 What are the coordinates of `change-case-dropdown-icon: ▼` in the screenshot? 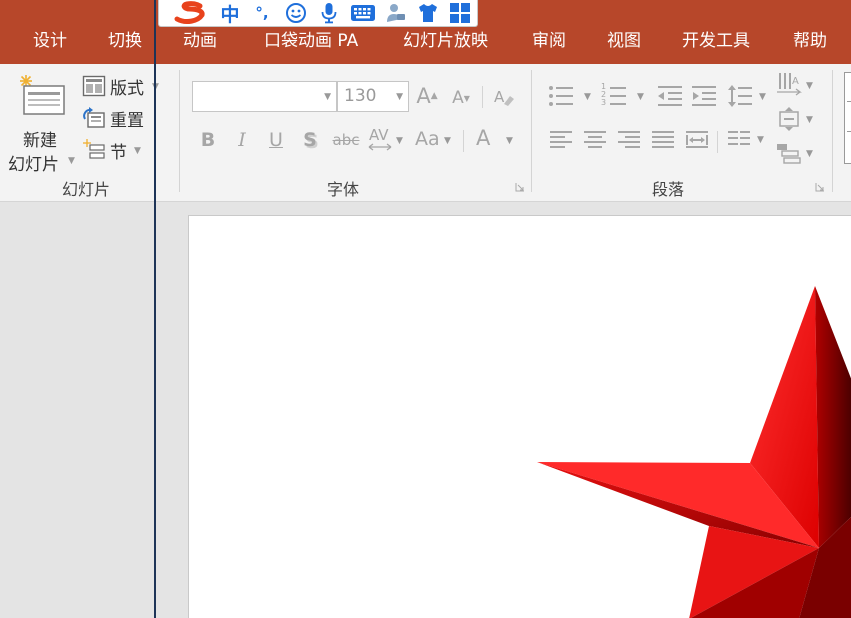 It's located at (447, 141).